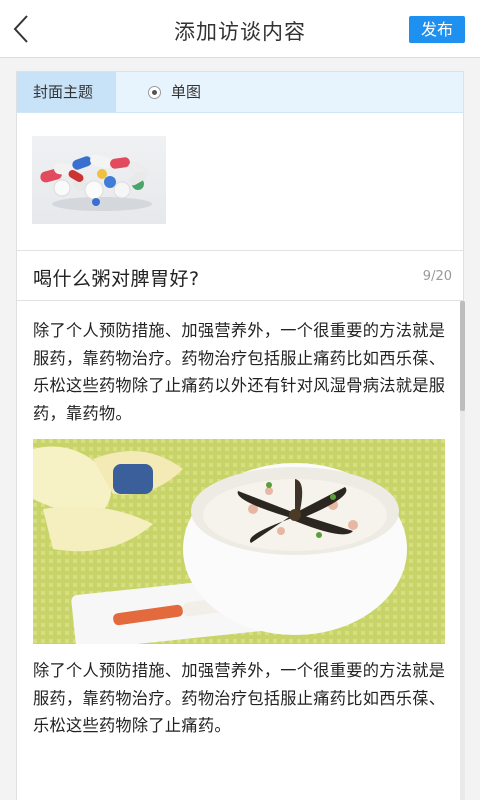 The height and width of the screenshot is (800, 480). What do you see at coordinates (462, 550) in the screenshot?
I see `scrollbar` at bounding box center [462, 550].